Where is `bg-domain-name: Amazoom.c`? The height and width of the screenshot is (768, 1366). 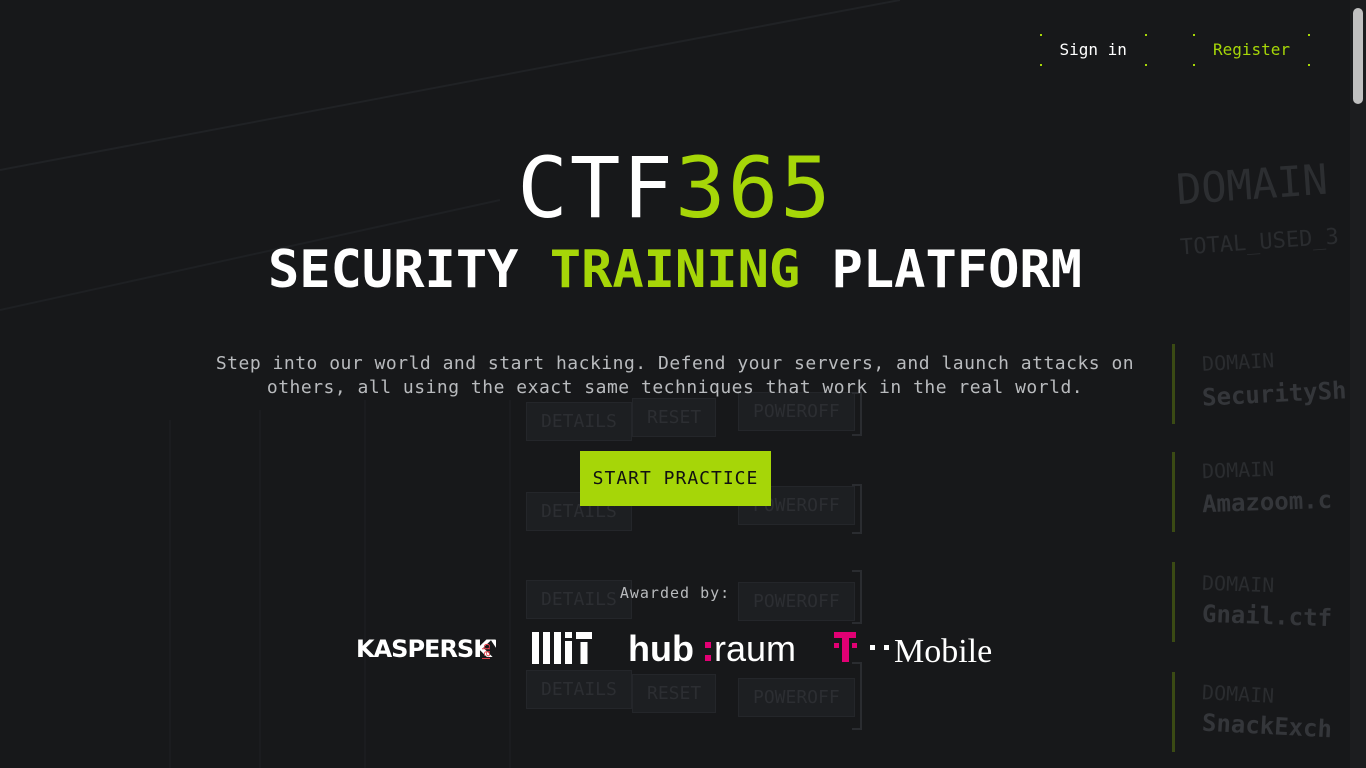 bg-domain-name: Amazoom.c is located at coordinates (1267, 502).